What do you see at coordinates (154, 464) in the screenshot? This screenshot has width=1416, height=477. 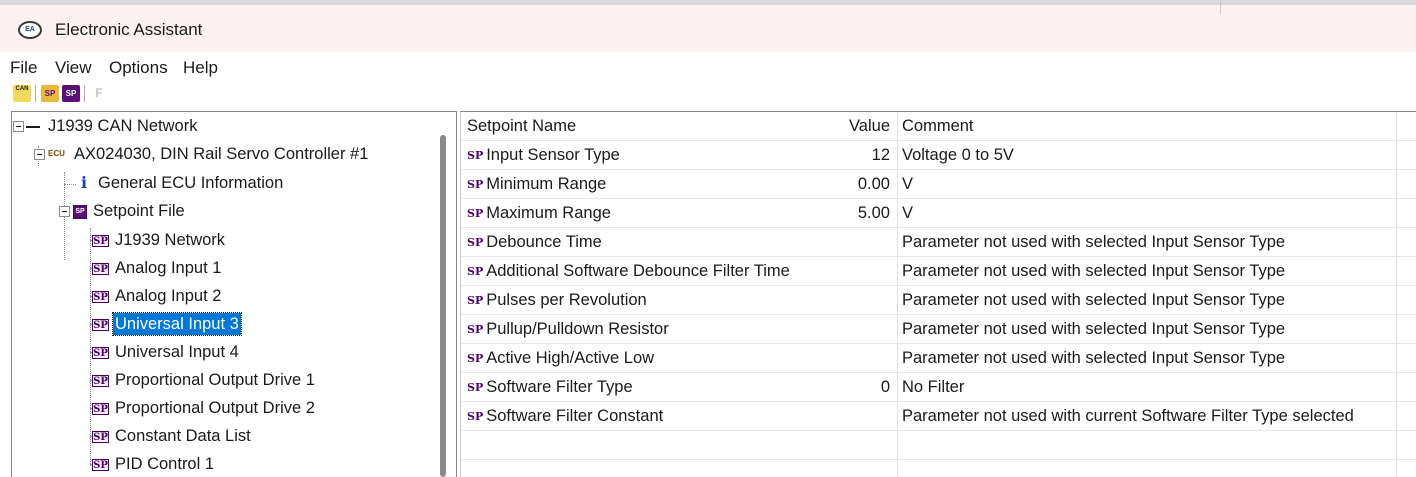 I see `tree-node-setpoint: SP PID Control 1` at bounding box center [154, 464].